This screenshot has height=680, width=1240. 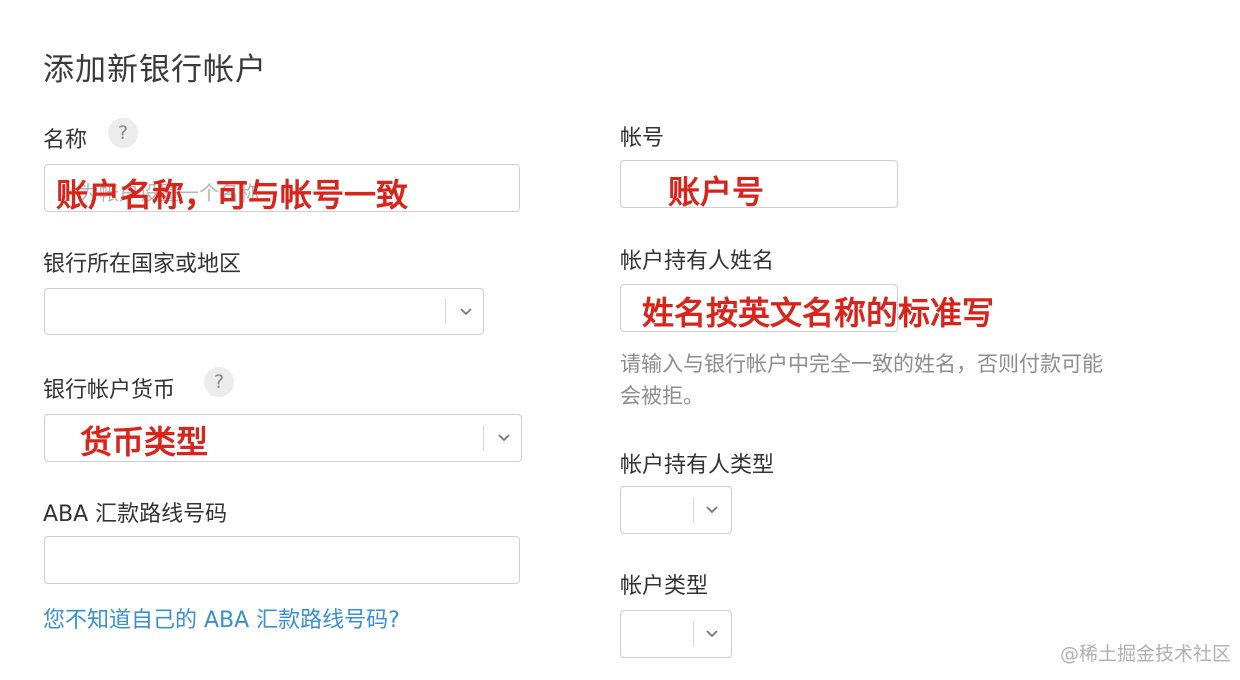 I want to click on page-title: 添加新银行帐户, so click(x=155, y=70).